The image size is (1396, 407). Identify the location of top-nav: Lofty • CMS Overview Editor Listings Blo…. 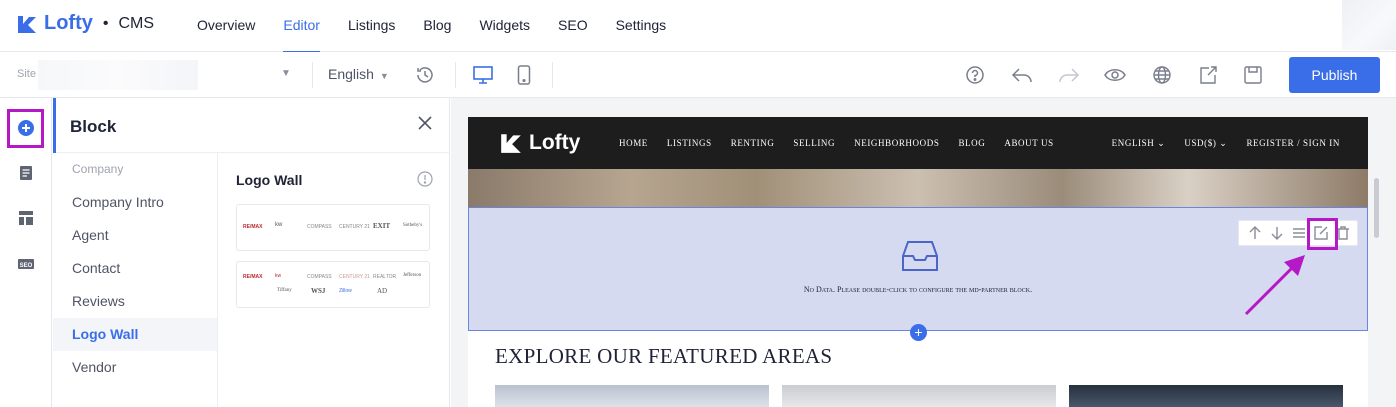
(698, 26).